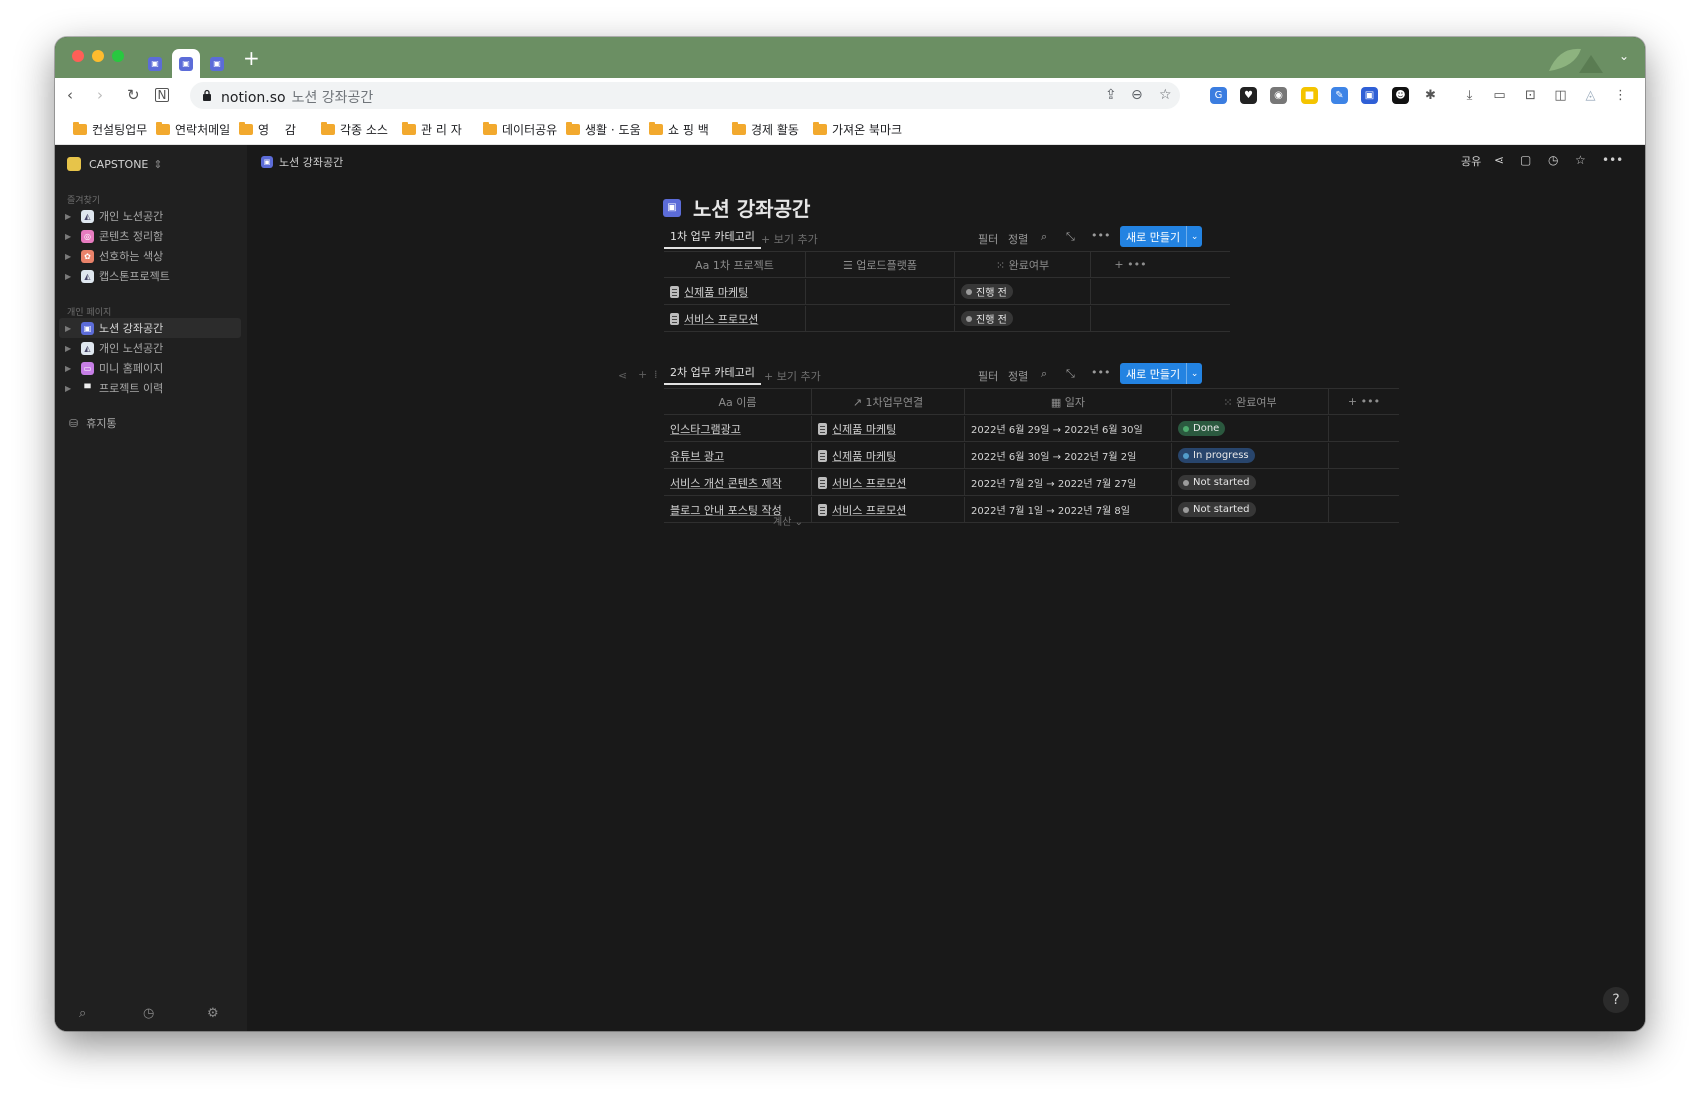  Describe the element at coordinates (685, 95) in the screenshot. I see `omnibox: notion.so 노션 강좌공간 ⇪ ⊖ ☆` at that location.